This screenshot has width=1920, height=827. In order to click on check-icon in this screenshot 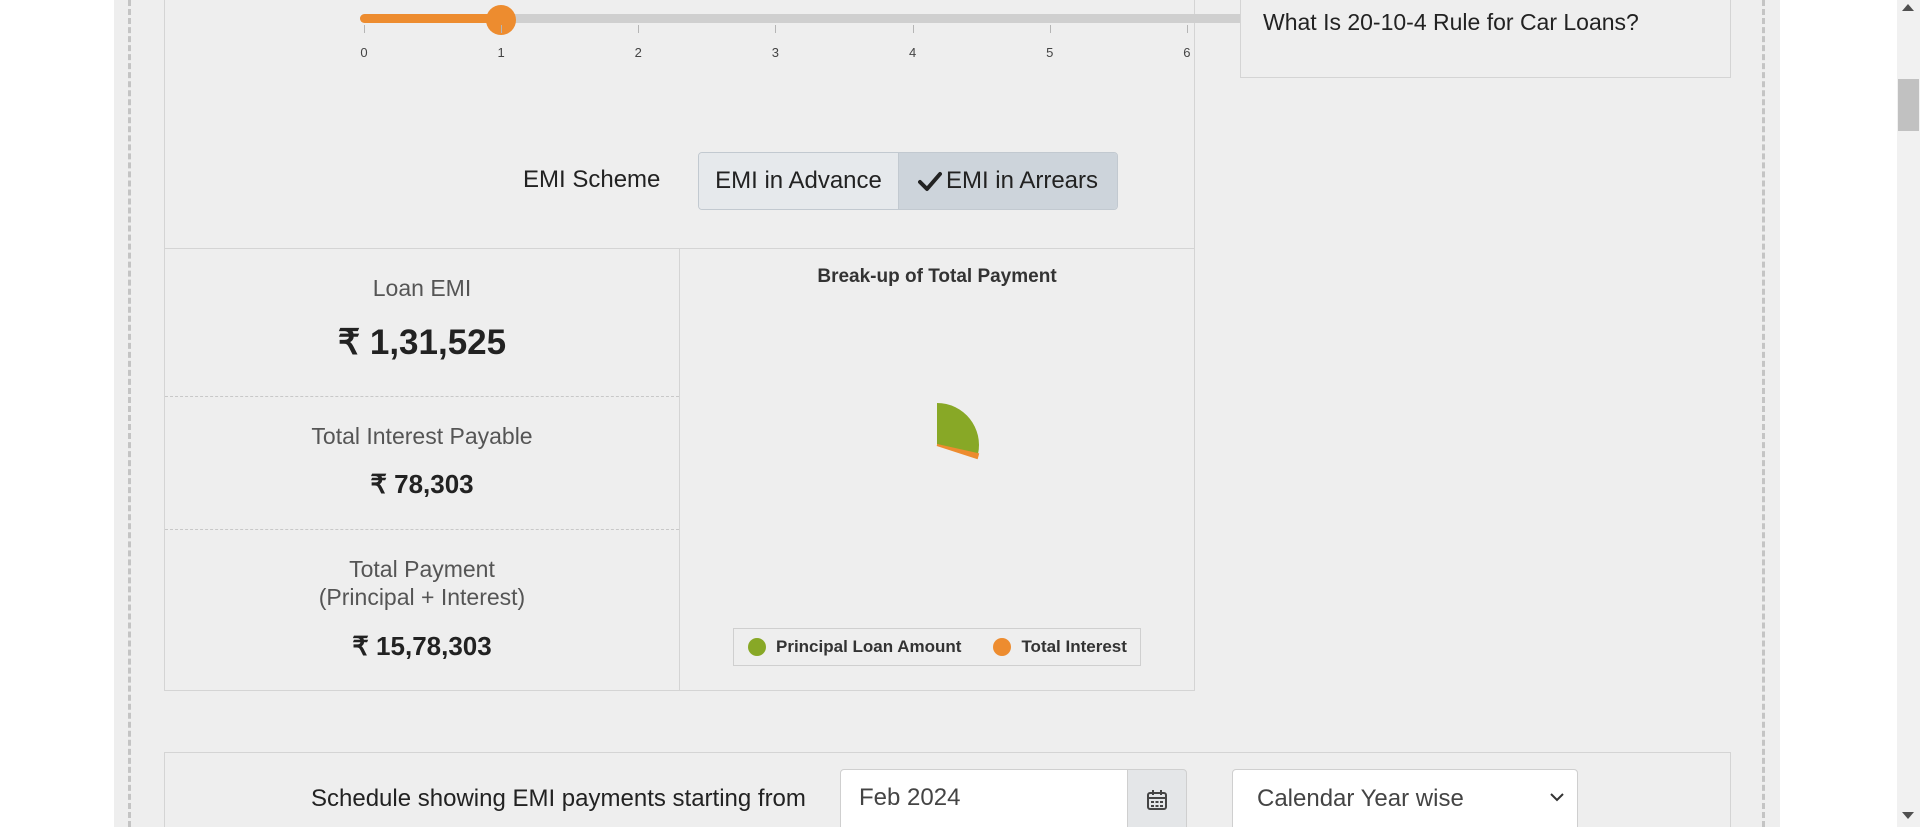, I will do `click(929, 181)`.